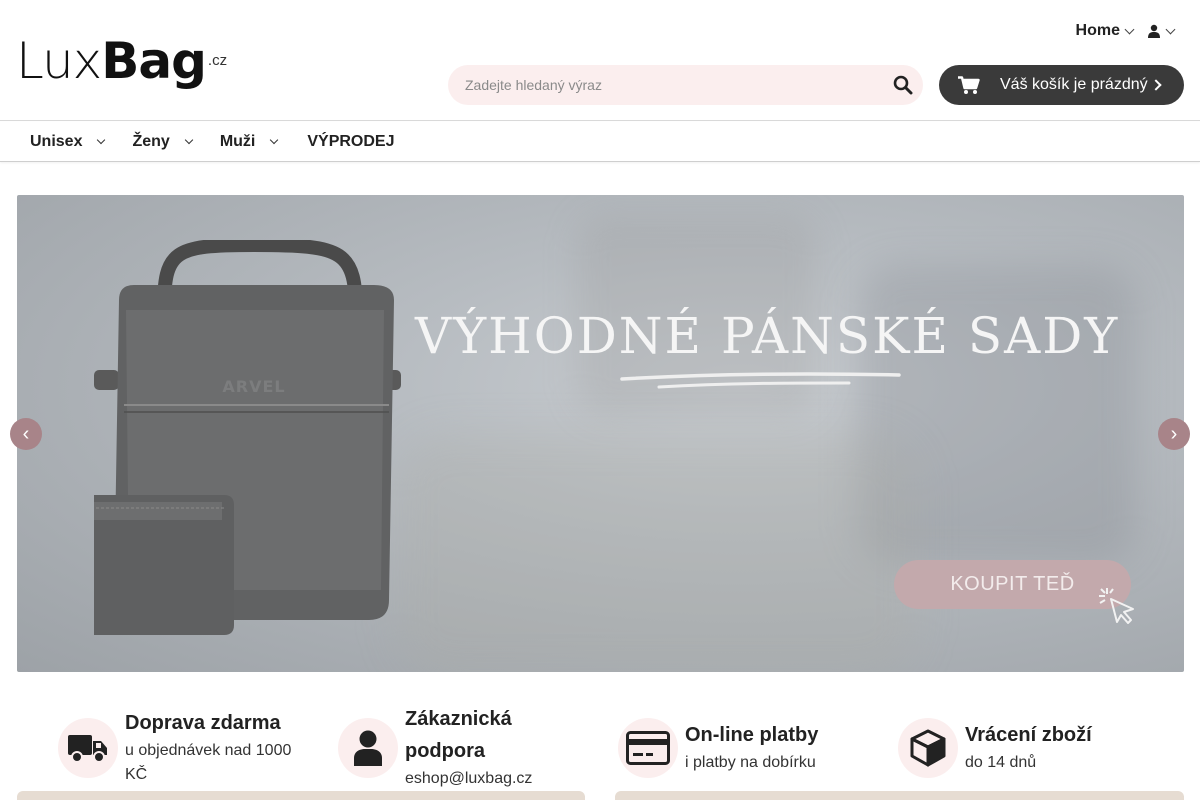  Describe the element at coordinates (208, 762) in the screenshot. I see `feature-subtitle: u objednávek nad 1000 KČ` at that location.